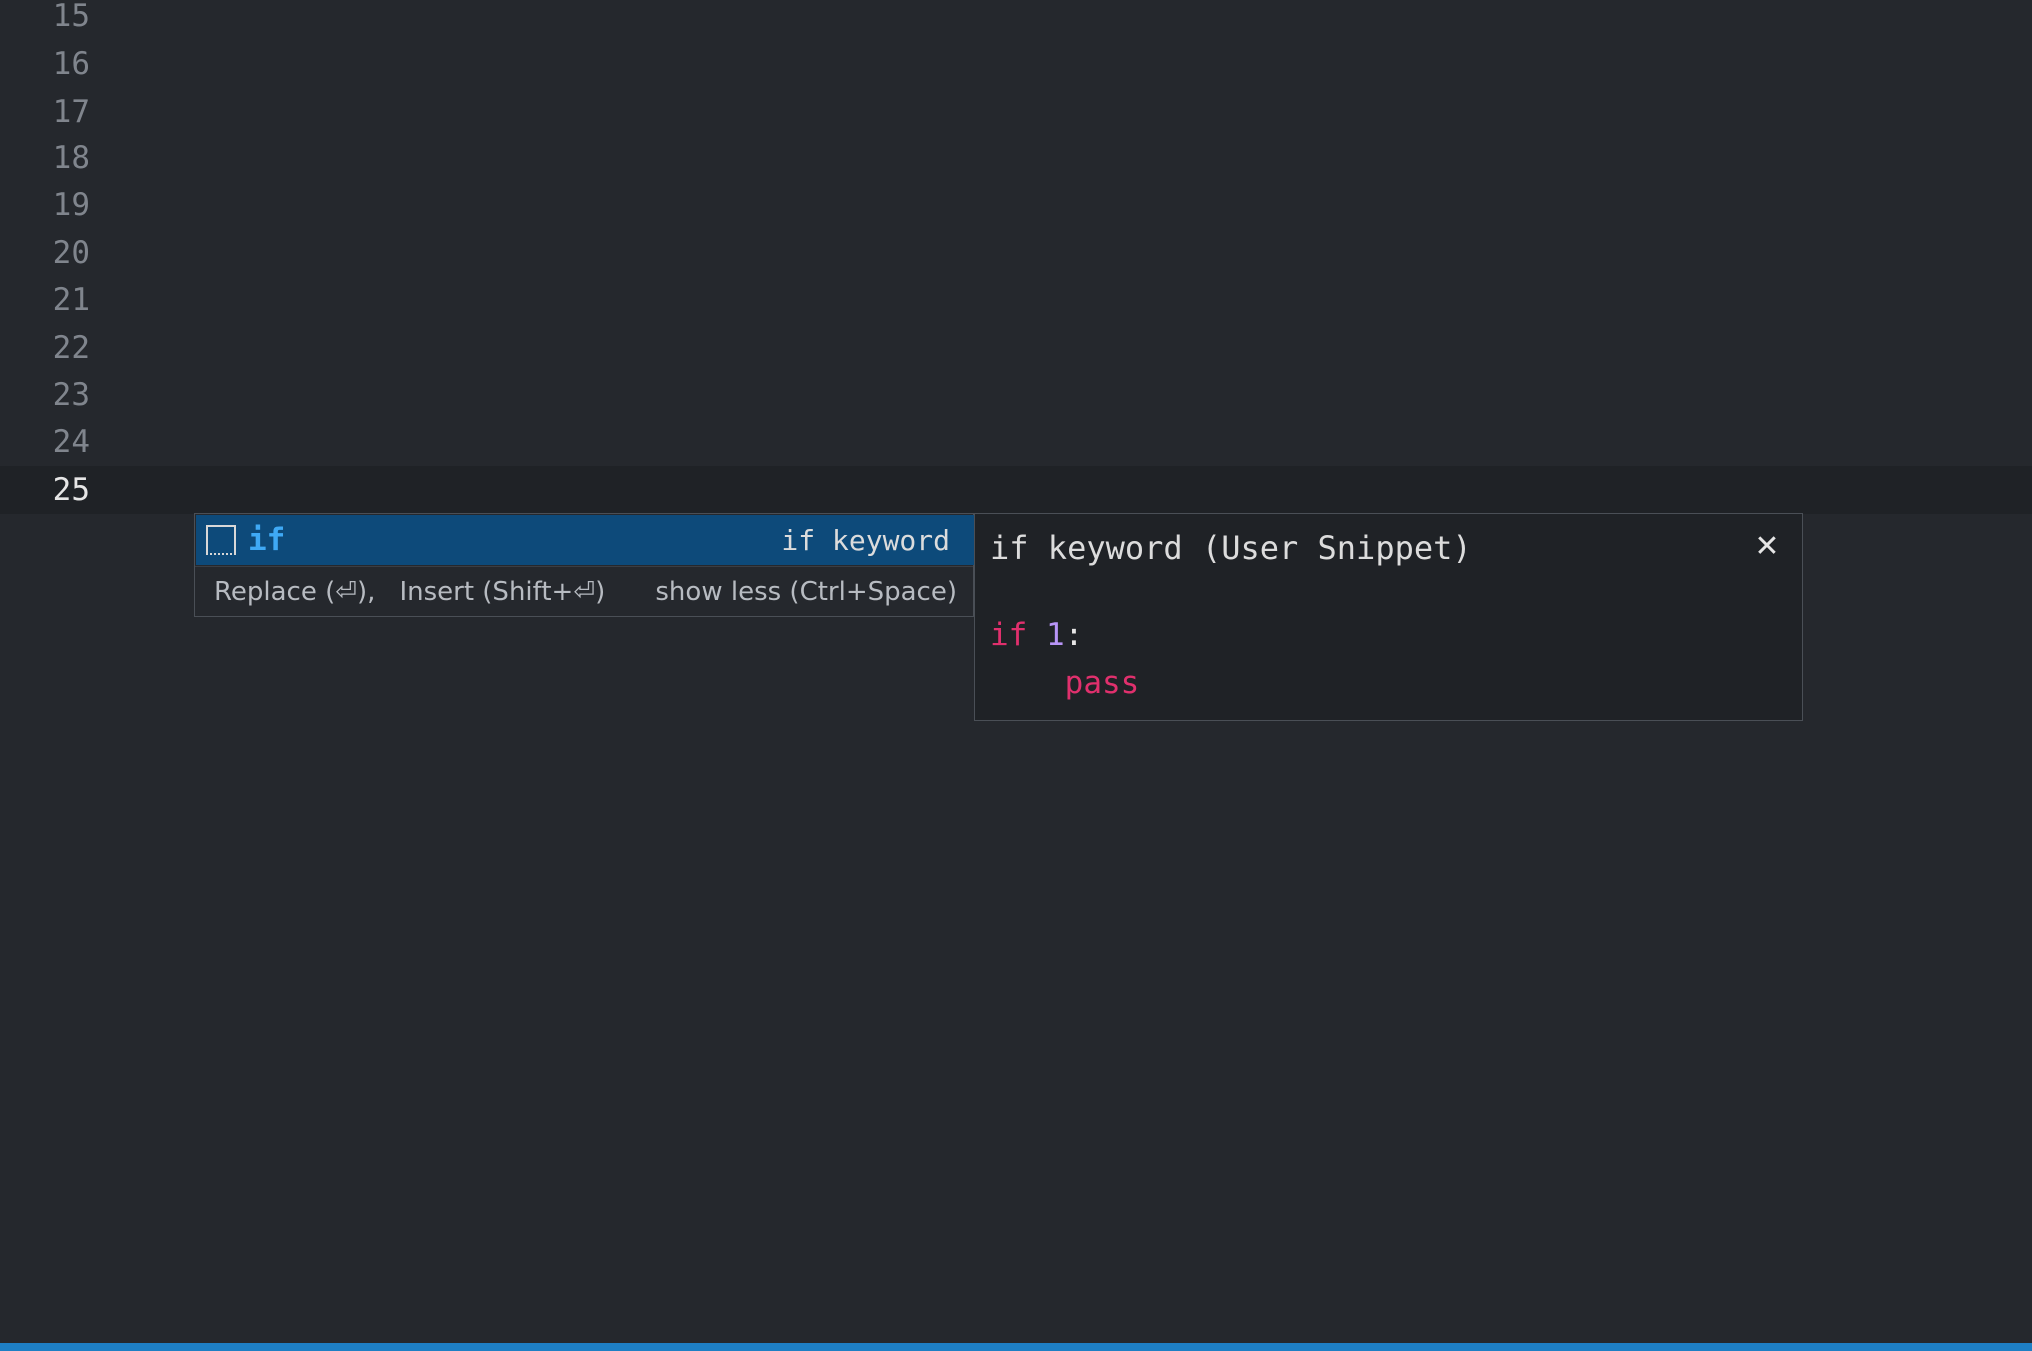 The image size is (2032, 1351). I want to click on snippet-body: pass, so click(1102, 683).